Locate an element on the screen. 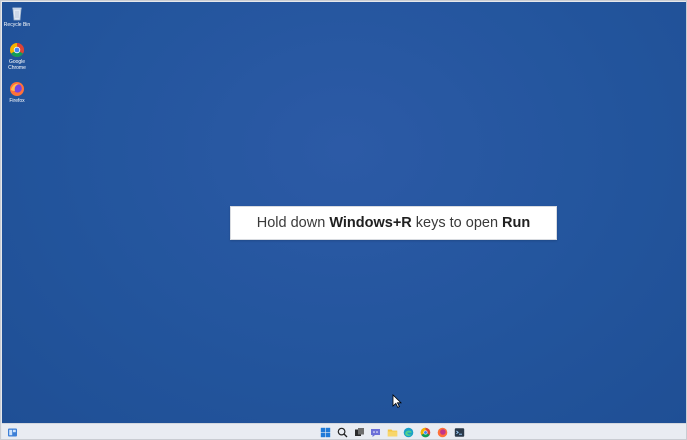 The height and width of the screenshot is (440, 687). caption-text-2: keys to open is located at coordinates (457, 223).